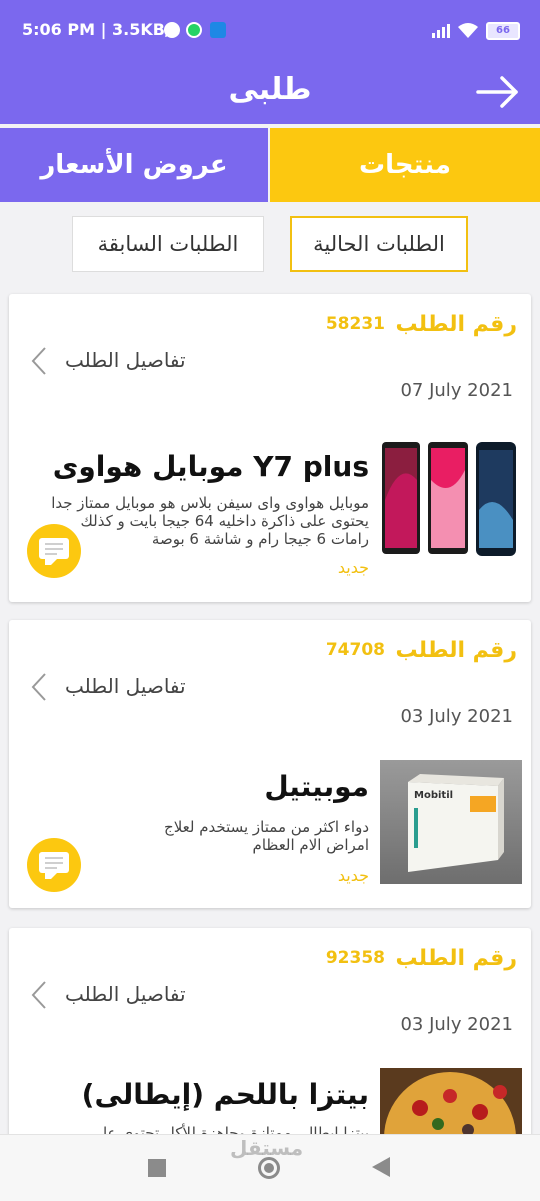 Image resolution: width=540 pixels, height=1201 pixels. I want to click on product-name: موبيتيل, so click(316, 786).